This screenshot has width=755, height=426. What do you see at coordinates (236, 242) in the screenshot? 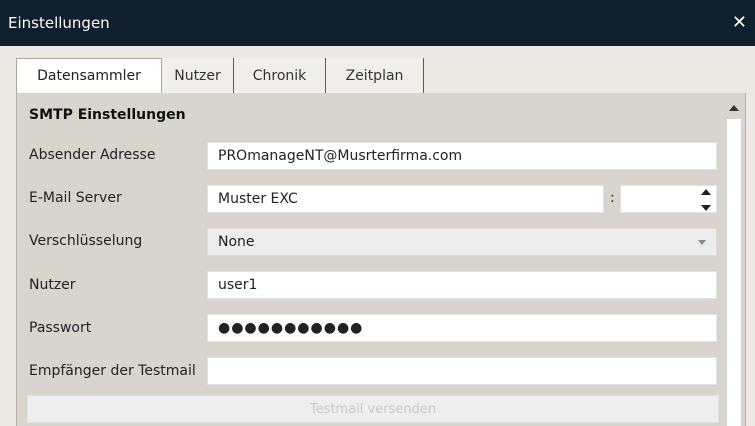
I see `encryption-value: None` at bounding box center [236, 242].